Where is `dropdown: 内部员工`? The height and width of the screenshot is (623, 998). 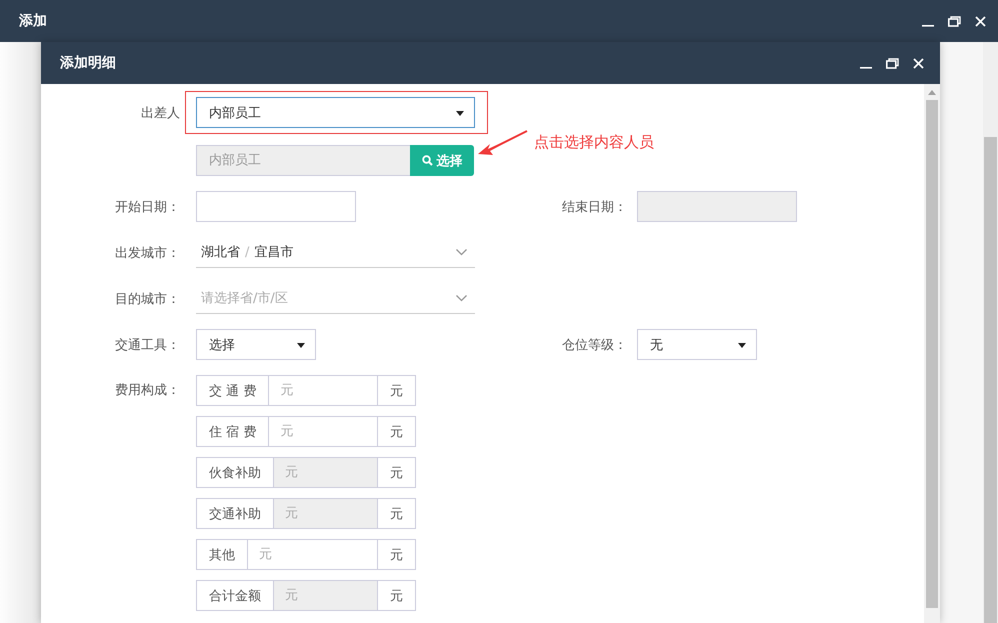 dropdown: 内部员工 is located at coordinates (335, 112).